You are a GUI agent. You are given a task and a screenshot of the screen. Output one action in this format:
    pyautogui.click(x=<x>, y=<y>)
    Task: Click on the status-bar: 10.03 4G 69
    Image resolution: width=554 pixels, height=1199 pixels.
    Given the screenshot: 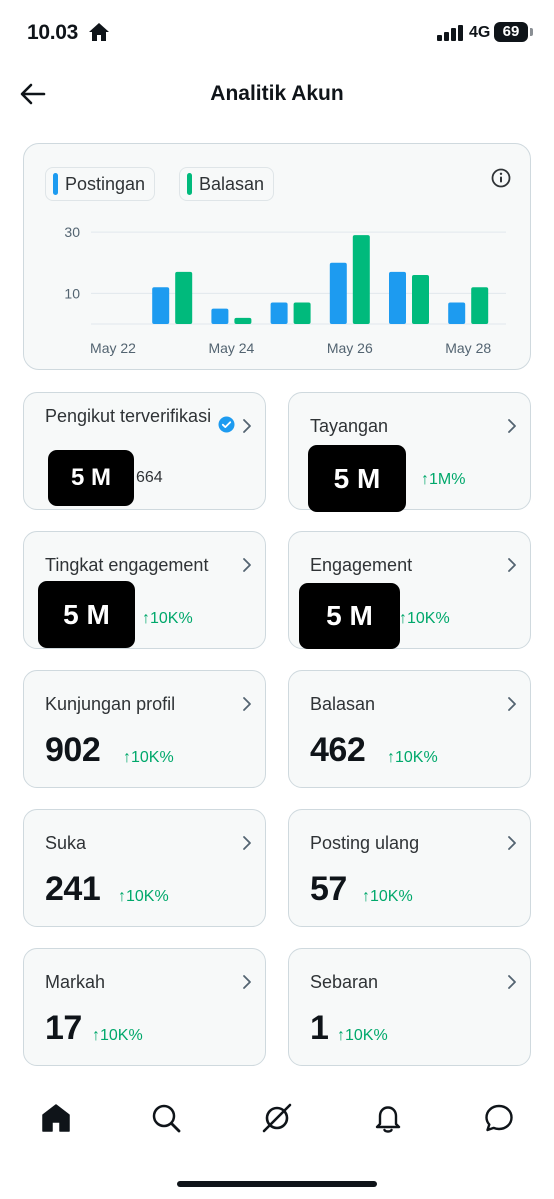 What is the action you would take?
    pyautogui.click(x=277, y=33)
    